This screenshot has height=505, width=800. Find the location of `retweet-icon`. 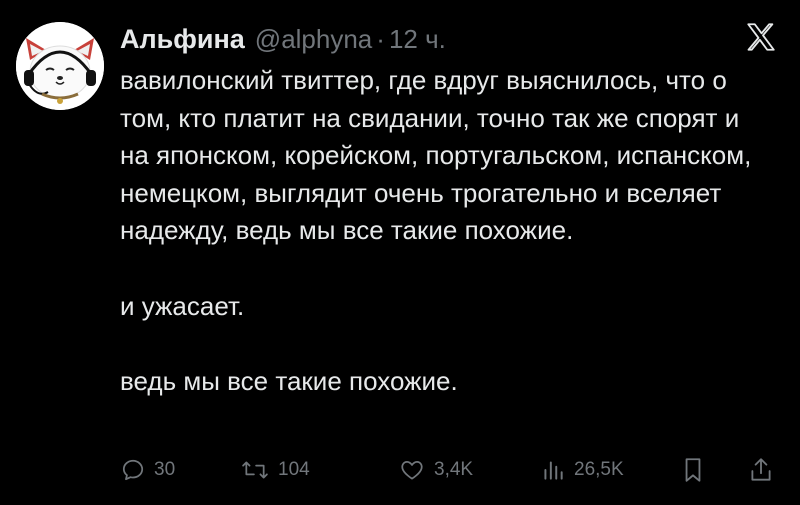

retweet-icon is located at coordinates (255, 470).